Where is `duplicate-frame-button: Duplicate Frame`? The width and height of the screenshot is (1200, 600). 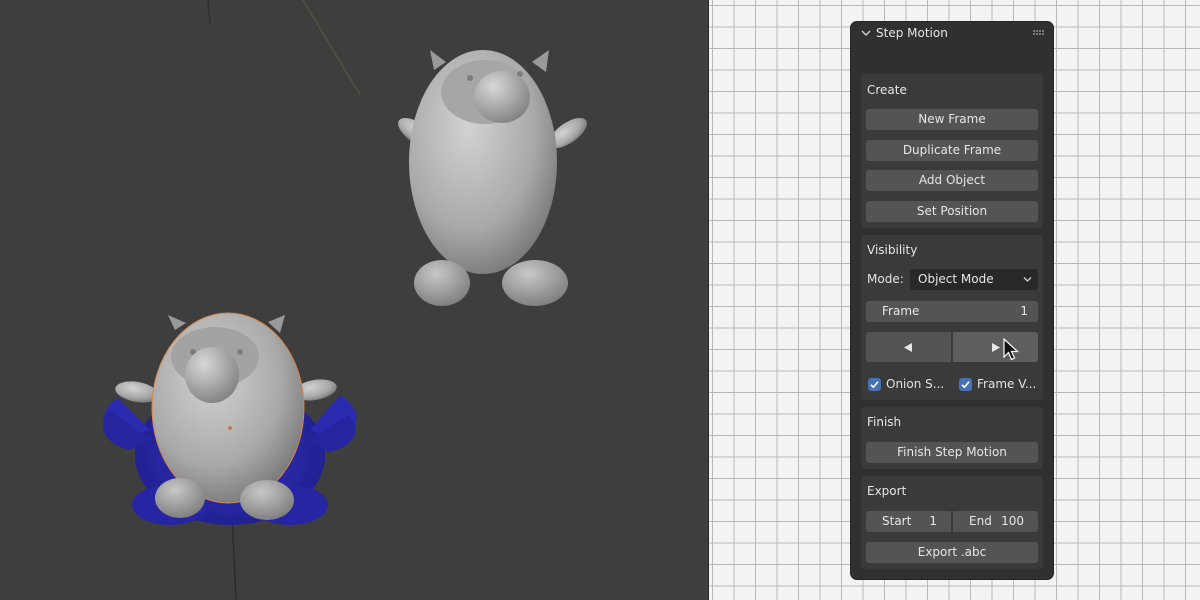
duplicate-frame-button: Duplicate Frame is located at coordinates (952, 150).